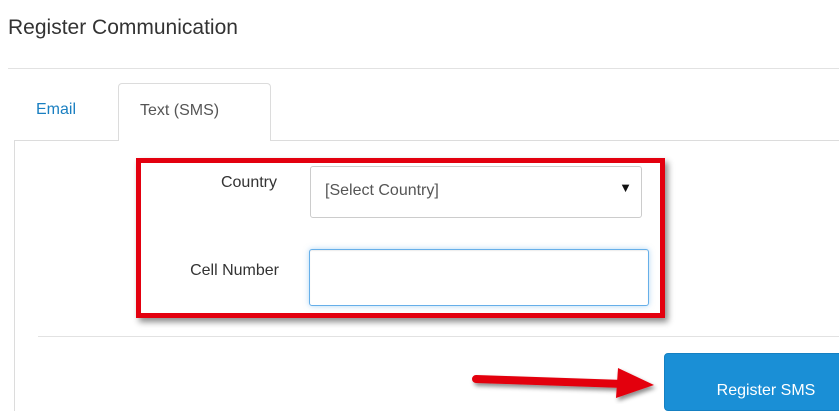  Describe the element at coordinates (423, 68) in the screenshot. I see `title-divider` at that location.